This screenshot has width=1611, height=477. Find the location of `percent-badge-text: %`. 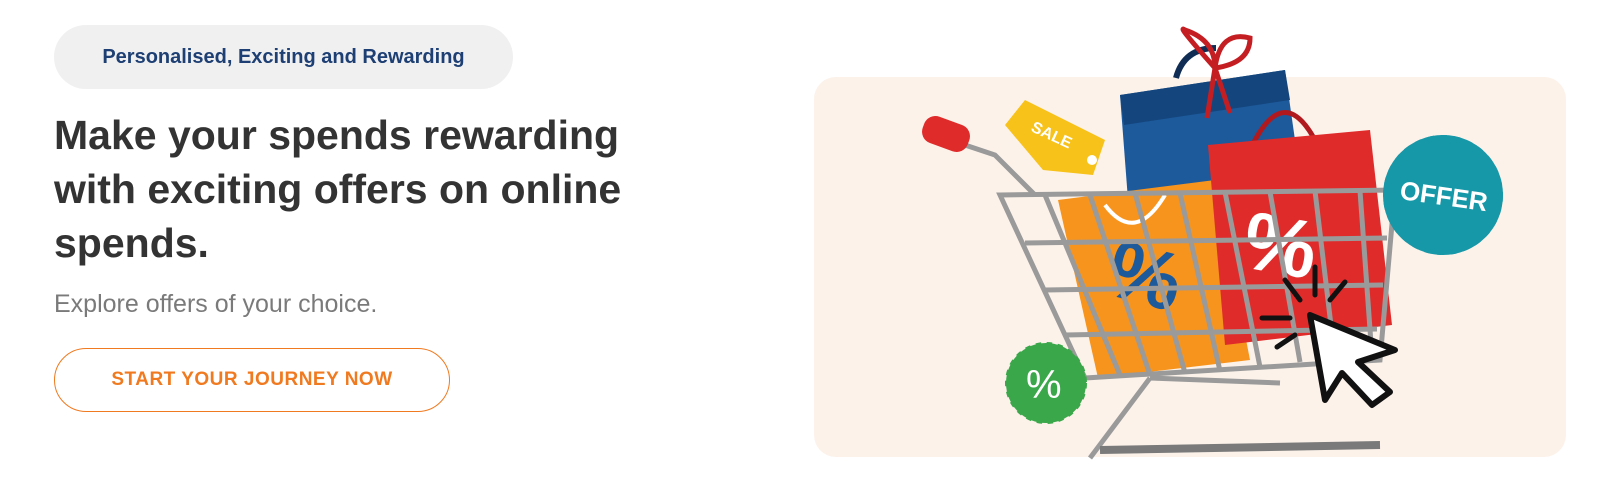

percent-badge-text: % is located at coordinates (1044, 385).